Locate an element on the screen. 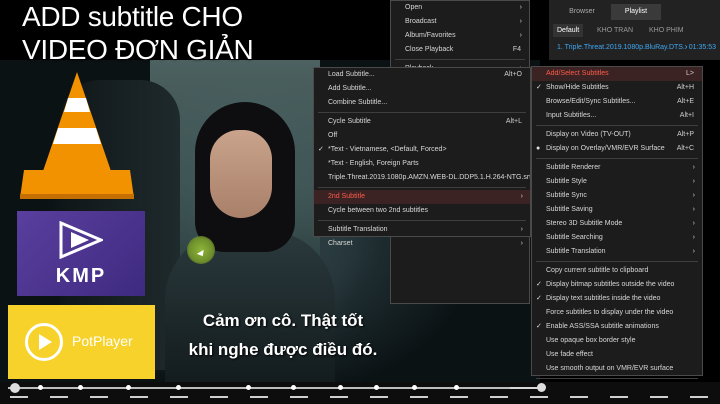 The width and height of the screenshot is (720, 404). menu-item-album-favorites: Album/Favorites › is located at coordinates (460, 36).